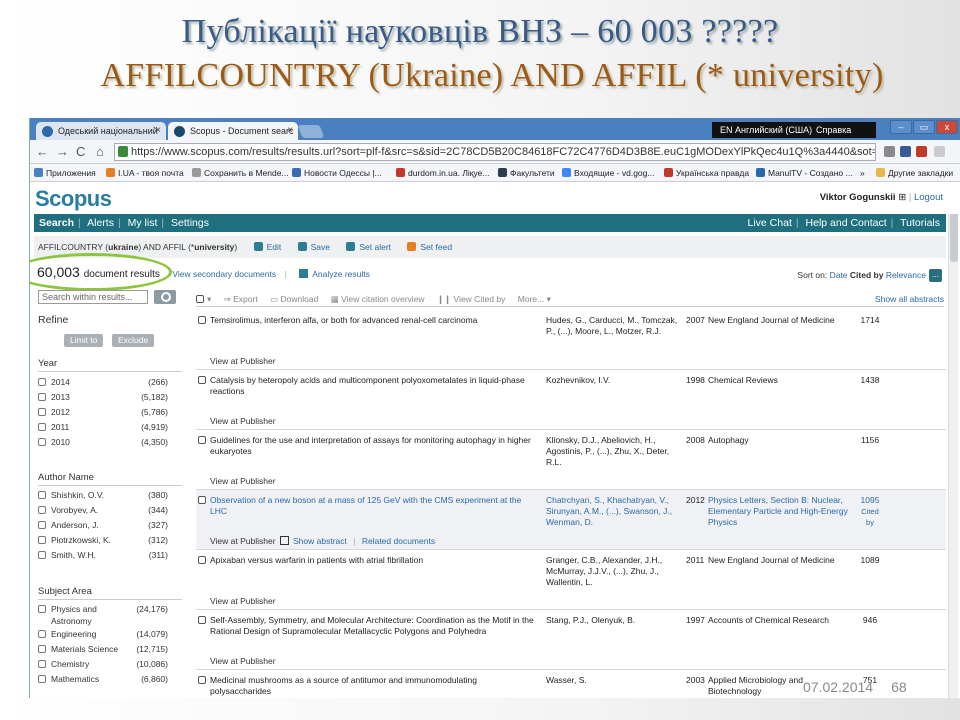 Image resolution: width=960 pixels, height=720 pixels. Describe the element at coordinates (145, 173) in the screenshot. I see `bookmark-iua: I.UA - твоя почта` at that location.